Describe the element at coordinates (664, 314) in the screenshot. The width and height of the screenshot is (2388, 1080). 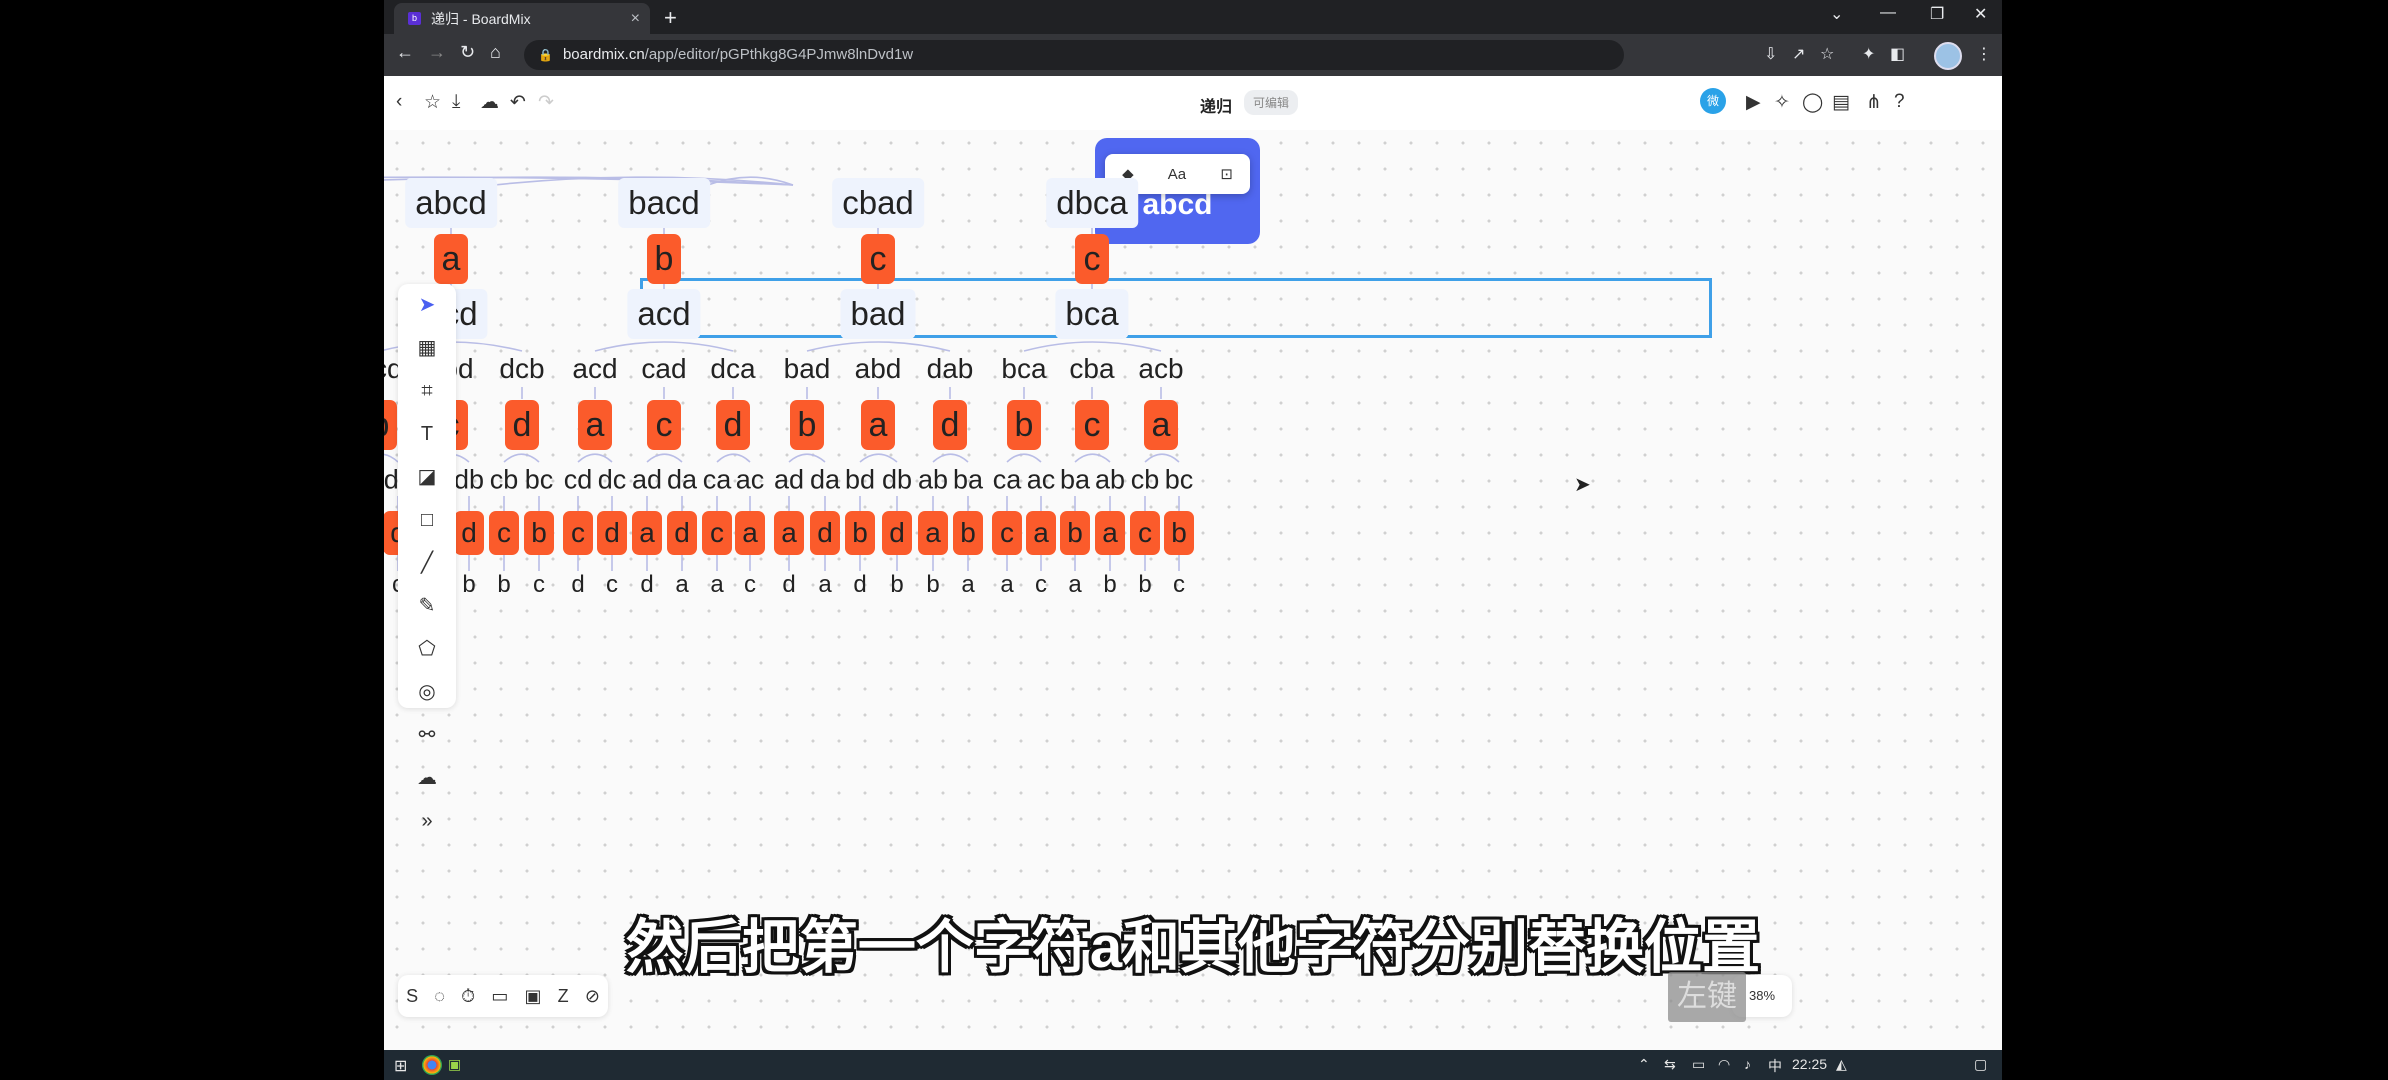
I see `level2-node: acd` at that location.